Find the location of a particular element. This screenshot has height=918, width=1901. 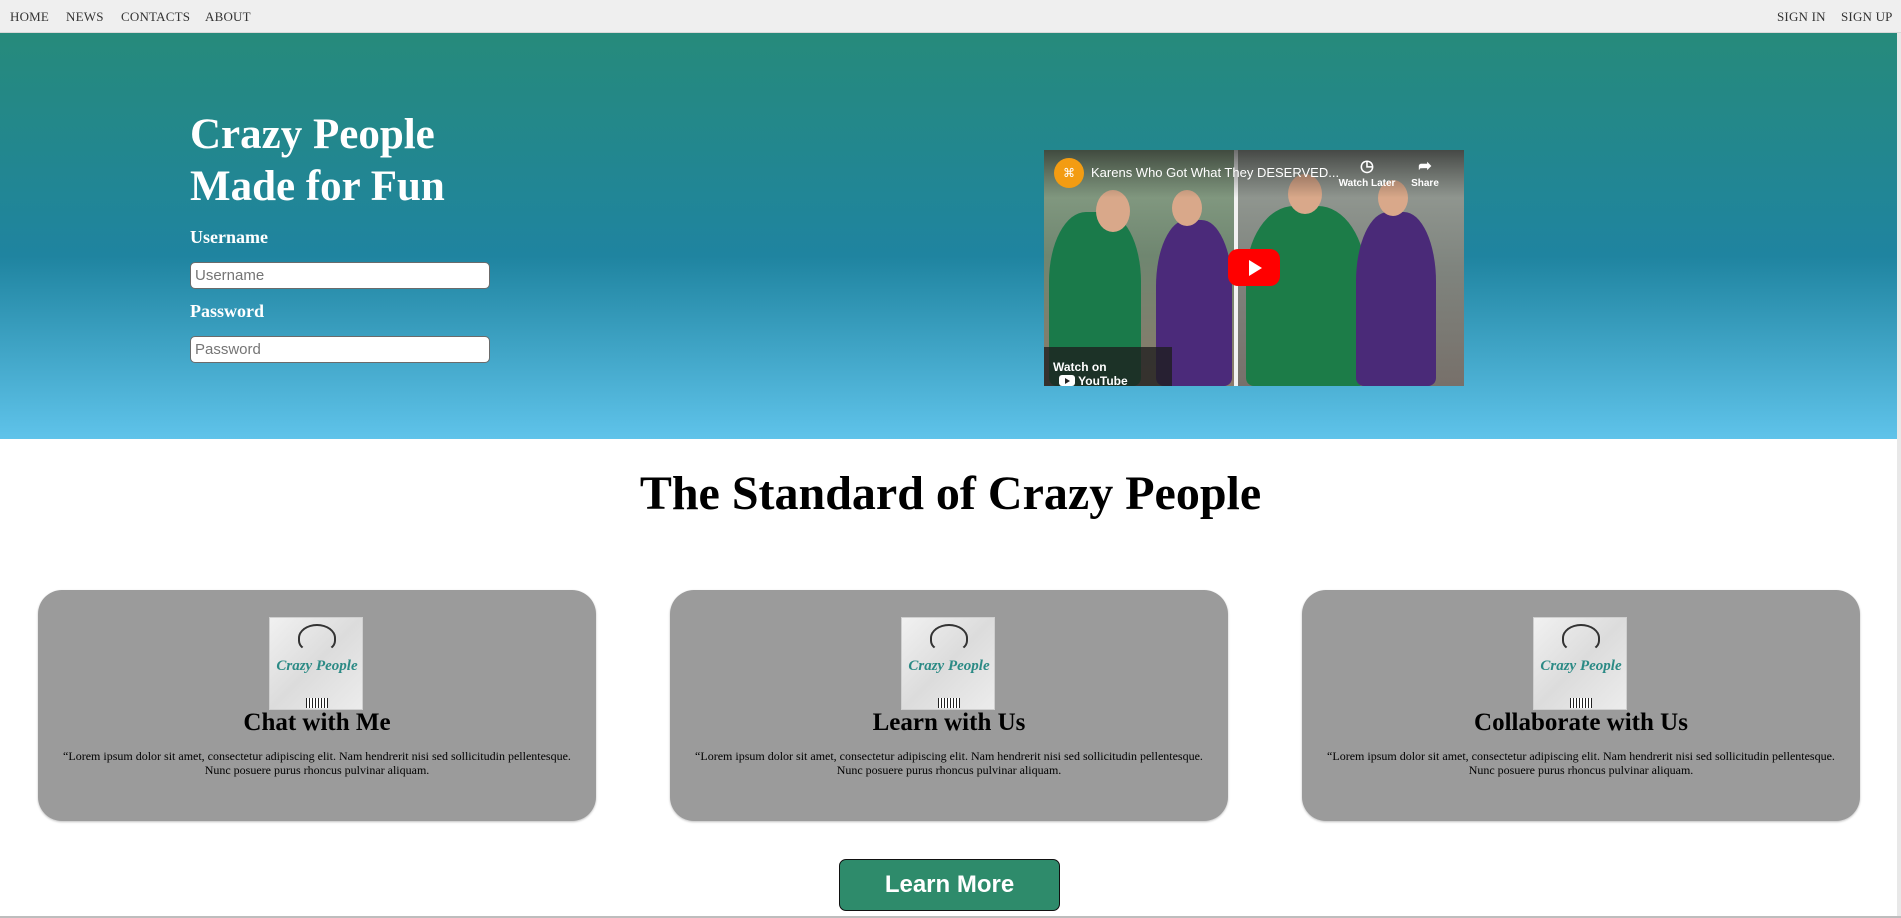

watch-later-label: Watch Later is located at coordinates (1367, 183).